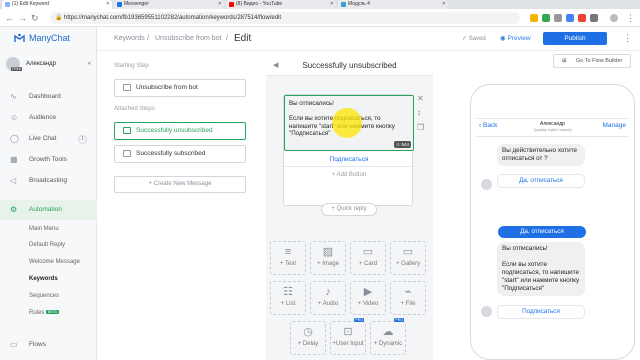 The height and width of the screenshot is (360, 640). I want to click on flow-builder-button: ⊞ Go To Flow Builder, so click(592, 61).